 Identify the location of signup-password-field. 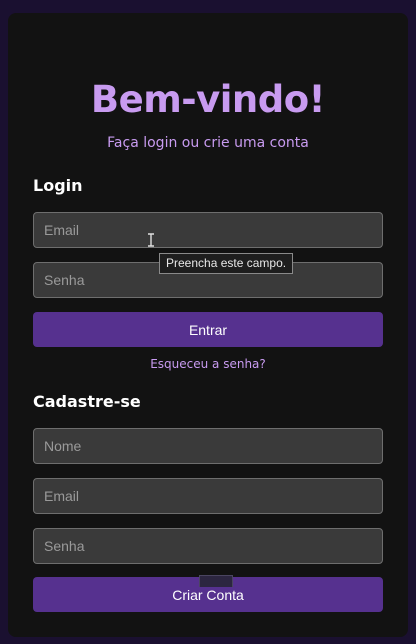
(208, 546).